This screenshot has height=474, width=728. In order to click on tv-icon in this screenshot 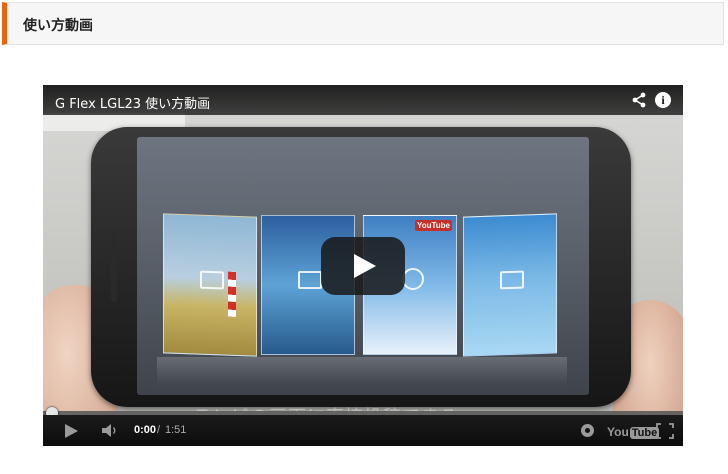, I will do `click(512, 280)`.